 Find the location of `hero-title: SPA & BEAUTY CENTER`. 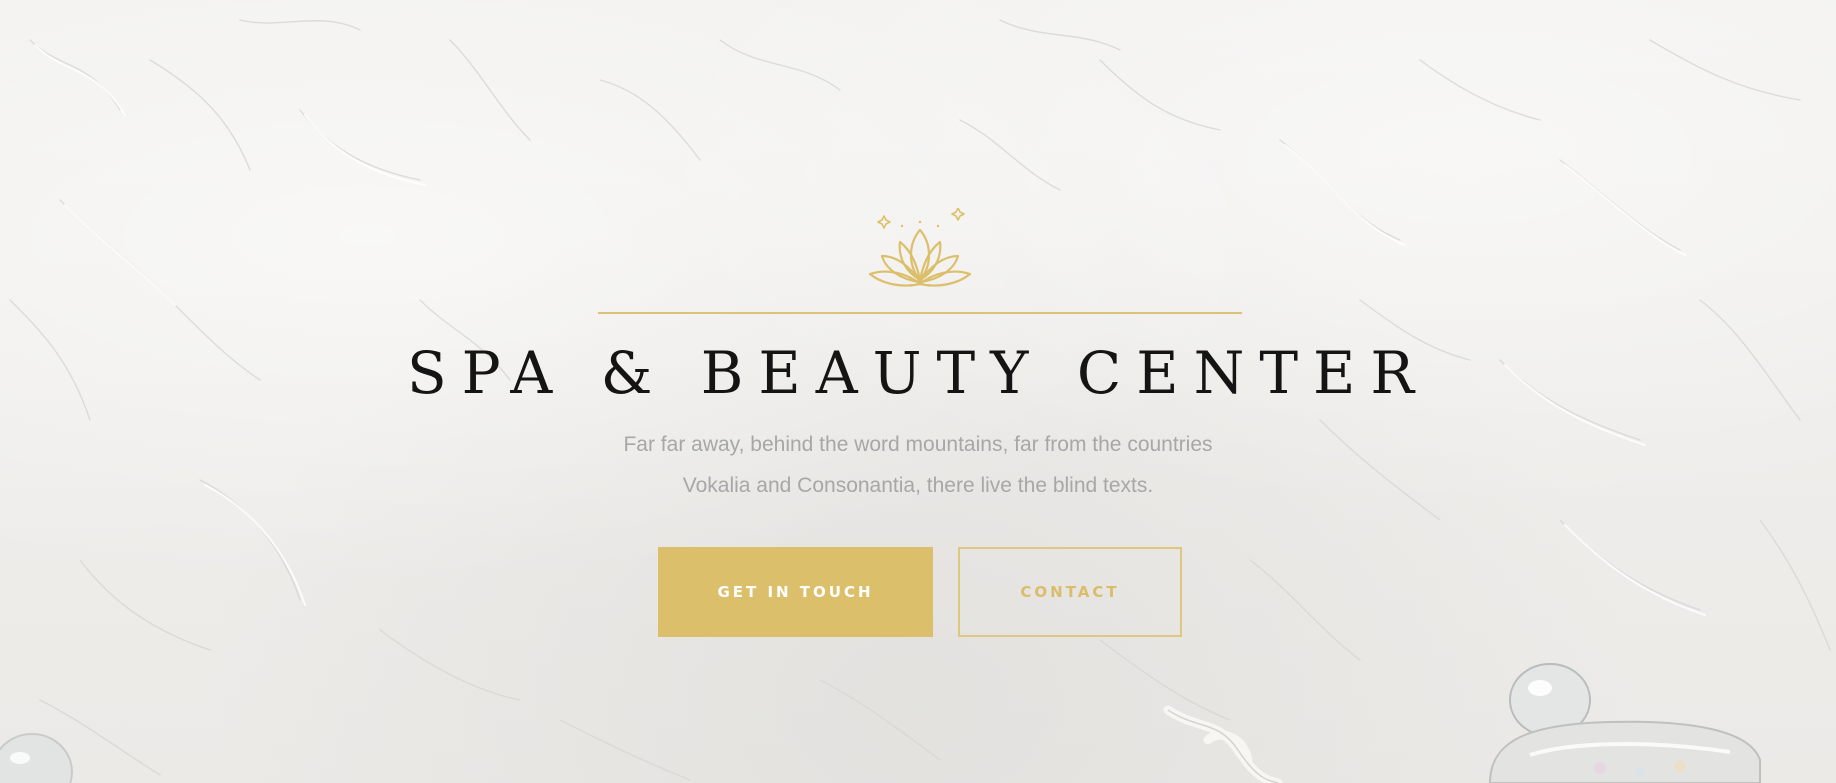

hero-title: SPA & BEAUTY CENTER is located at coordinates (918, 373).